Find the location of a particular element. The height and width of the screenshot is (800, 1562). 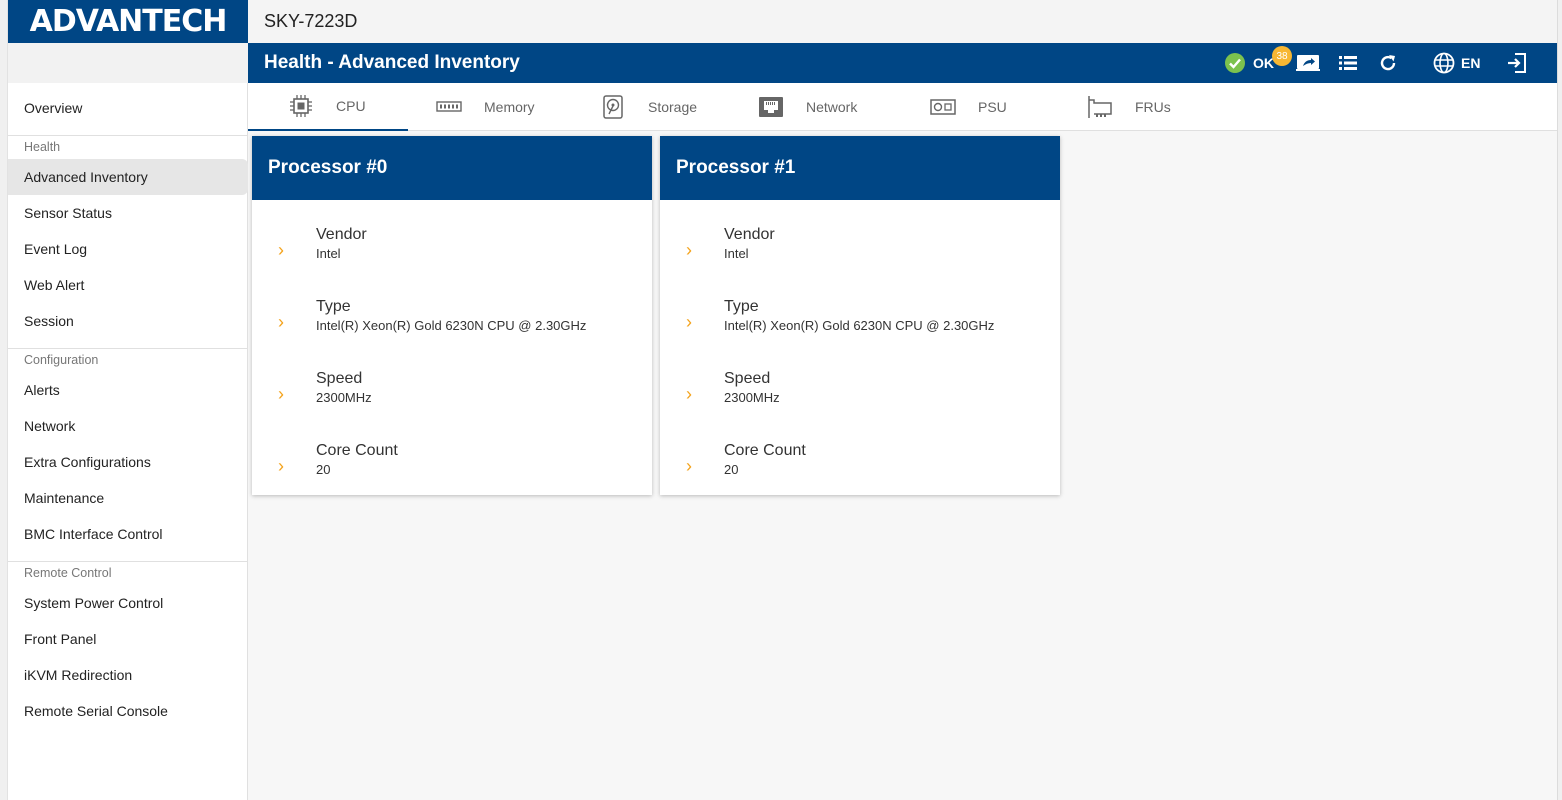

sidebar-item-label: Event Log is located at coordinates (56, 249).